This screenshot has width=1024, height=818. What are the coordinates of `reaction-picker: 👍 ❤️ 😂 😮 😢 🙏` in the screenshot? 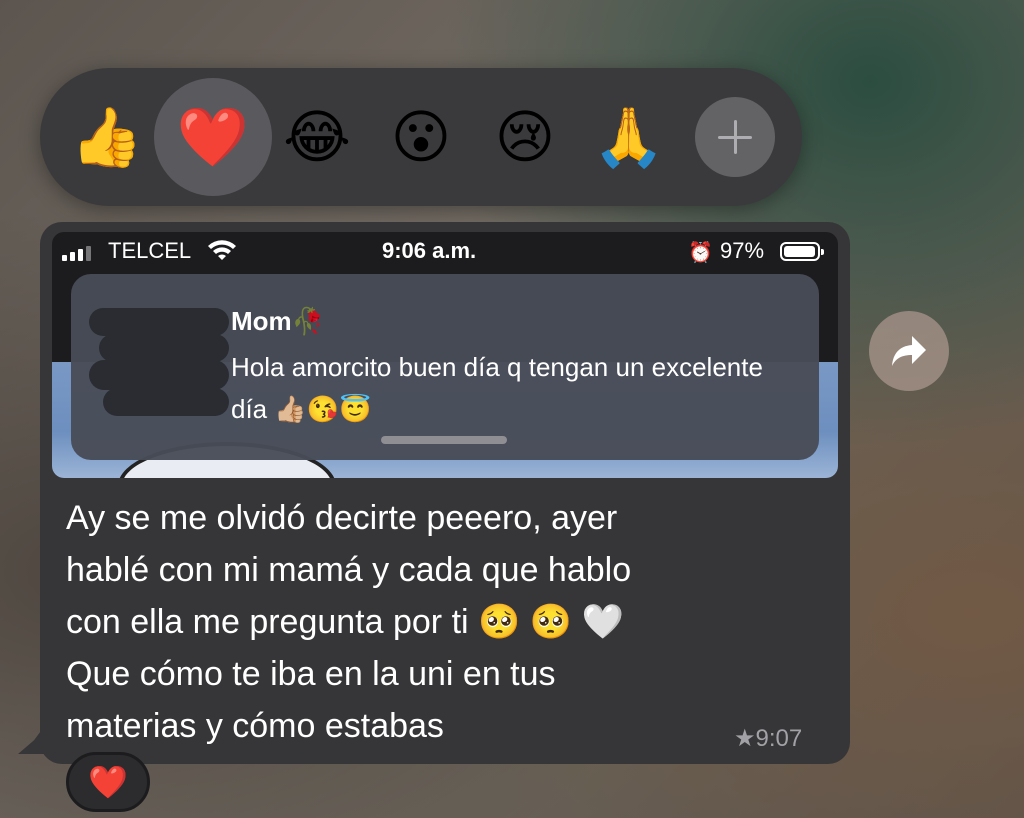 It's located at (421, 137).